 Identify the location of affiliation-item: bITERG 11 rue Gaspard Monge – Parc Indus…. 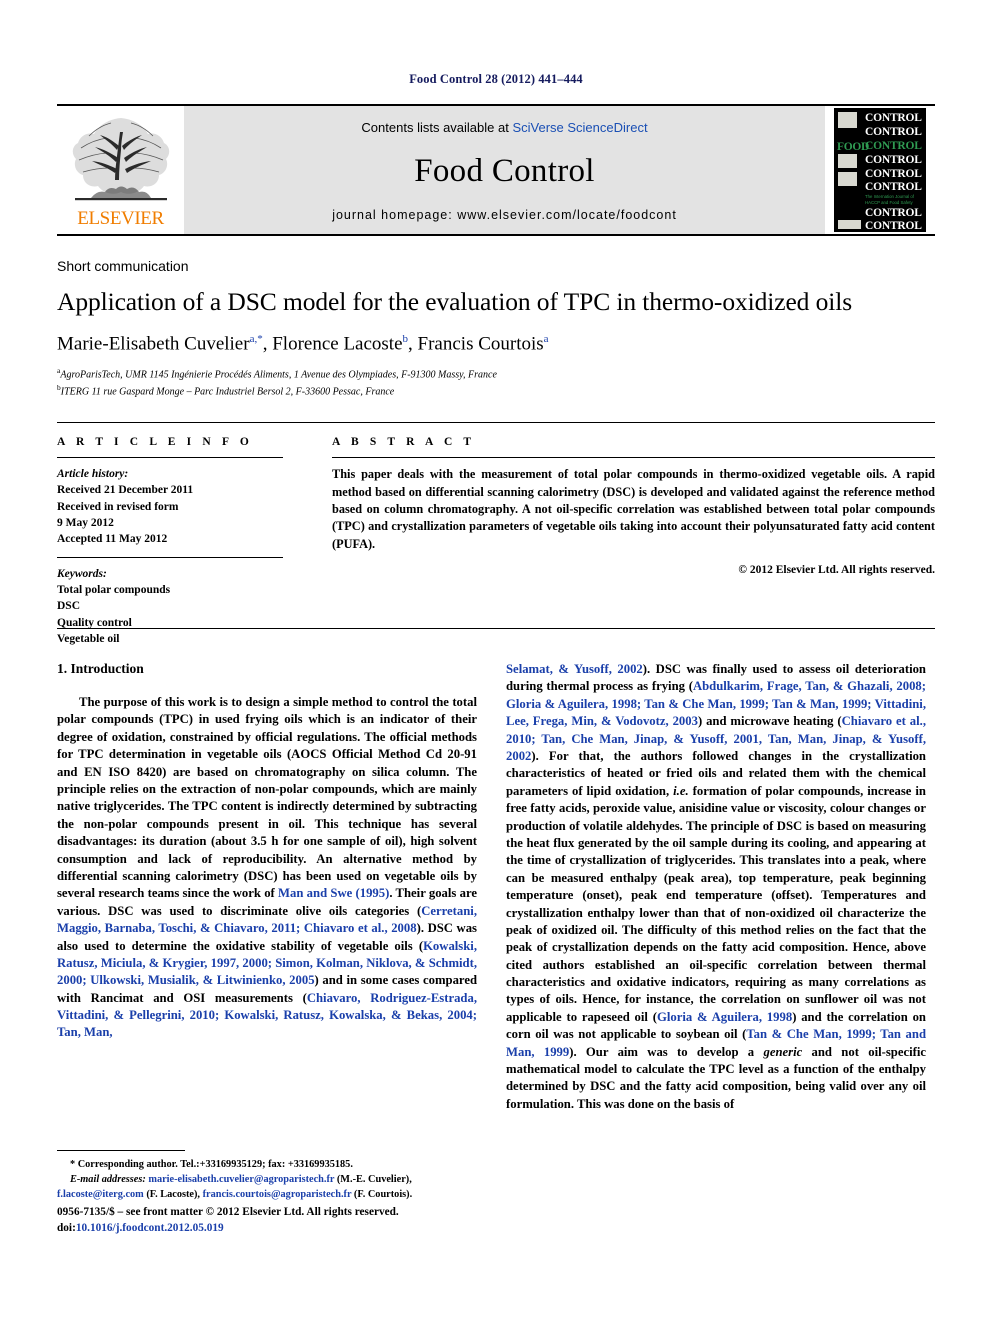
(496, 391).